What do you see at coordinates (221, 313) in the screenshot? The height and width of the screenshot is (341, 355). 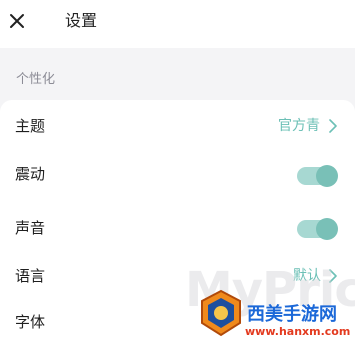 I see `site-logo-icon` at bounding box center [221, 313].